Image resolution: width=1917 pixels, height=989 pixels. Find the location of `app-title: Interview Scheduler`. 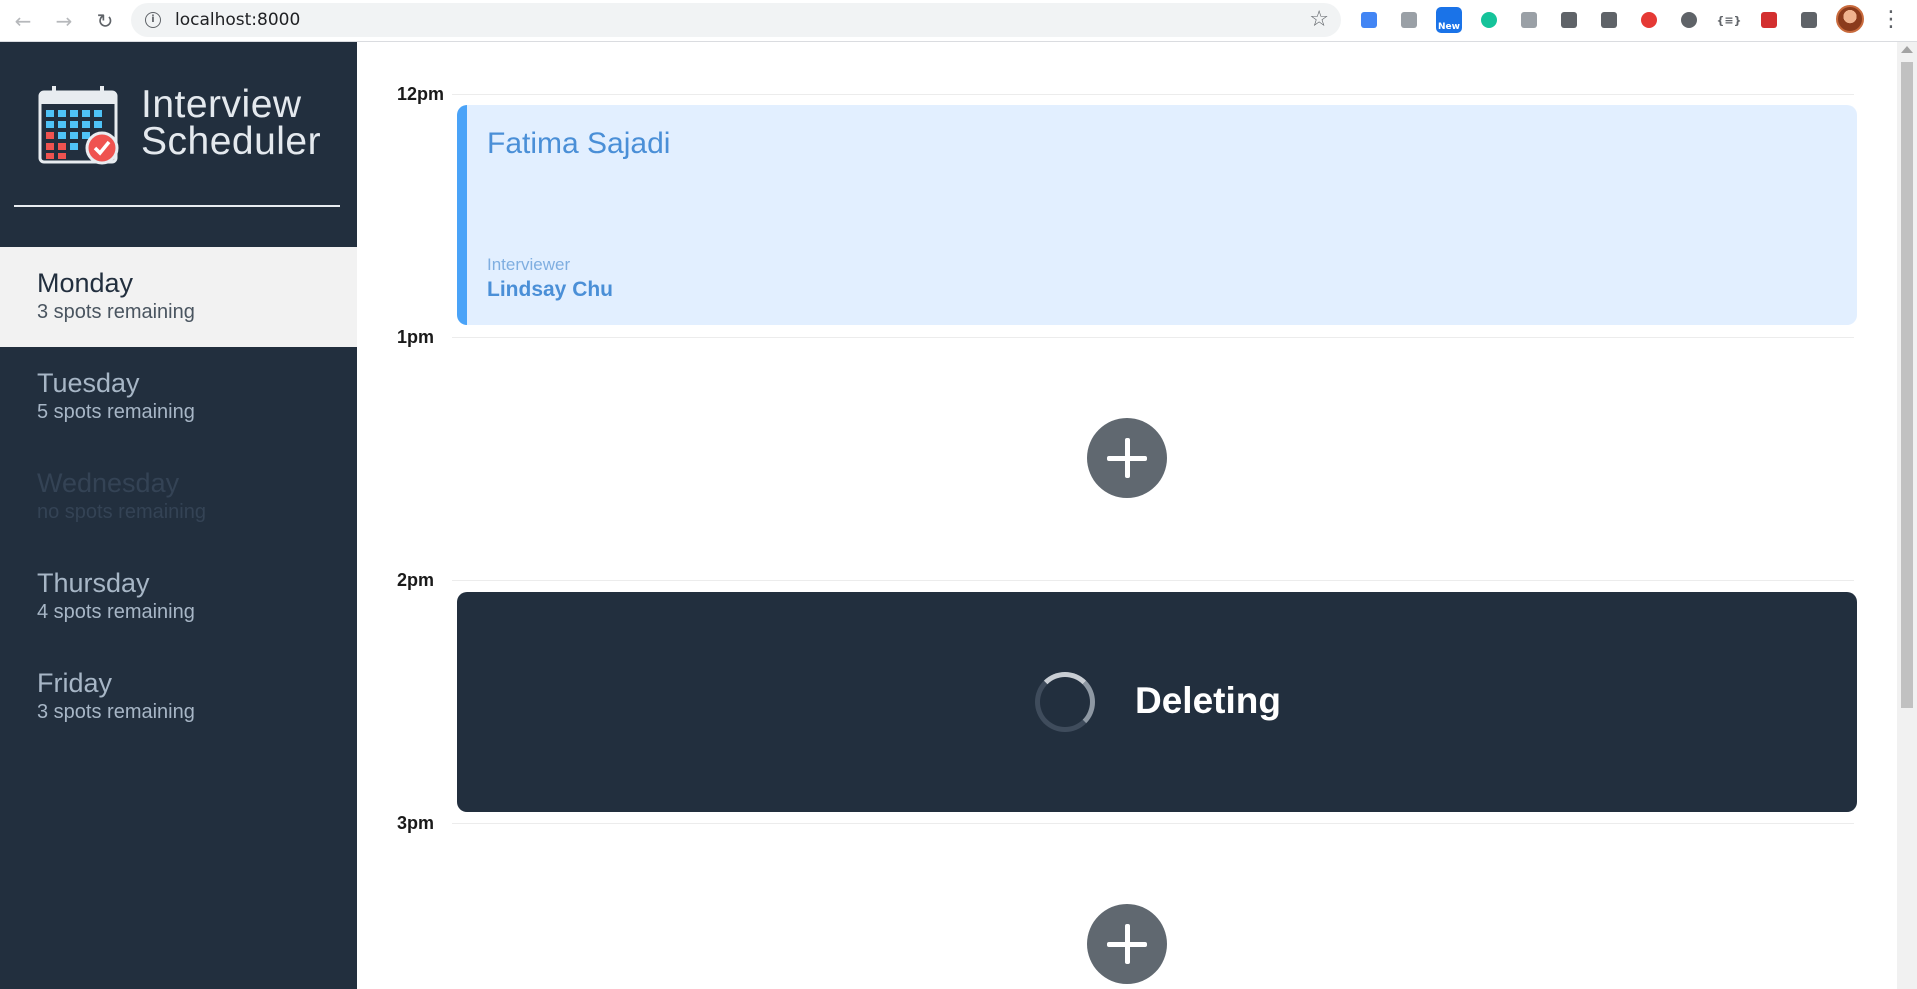

app-title: Interview Scheduler is located at coordinates (231, 123).